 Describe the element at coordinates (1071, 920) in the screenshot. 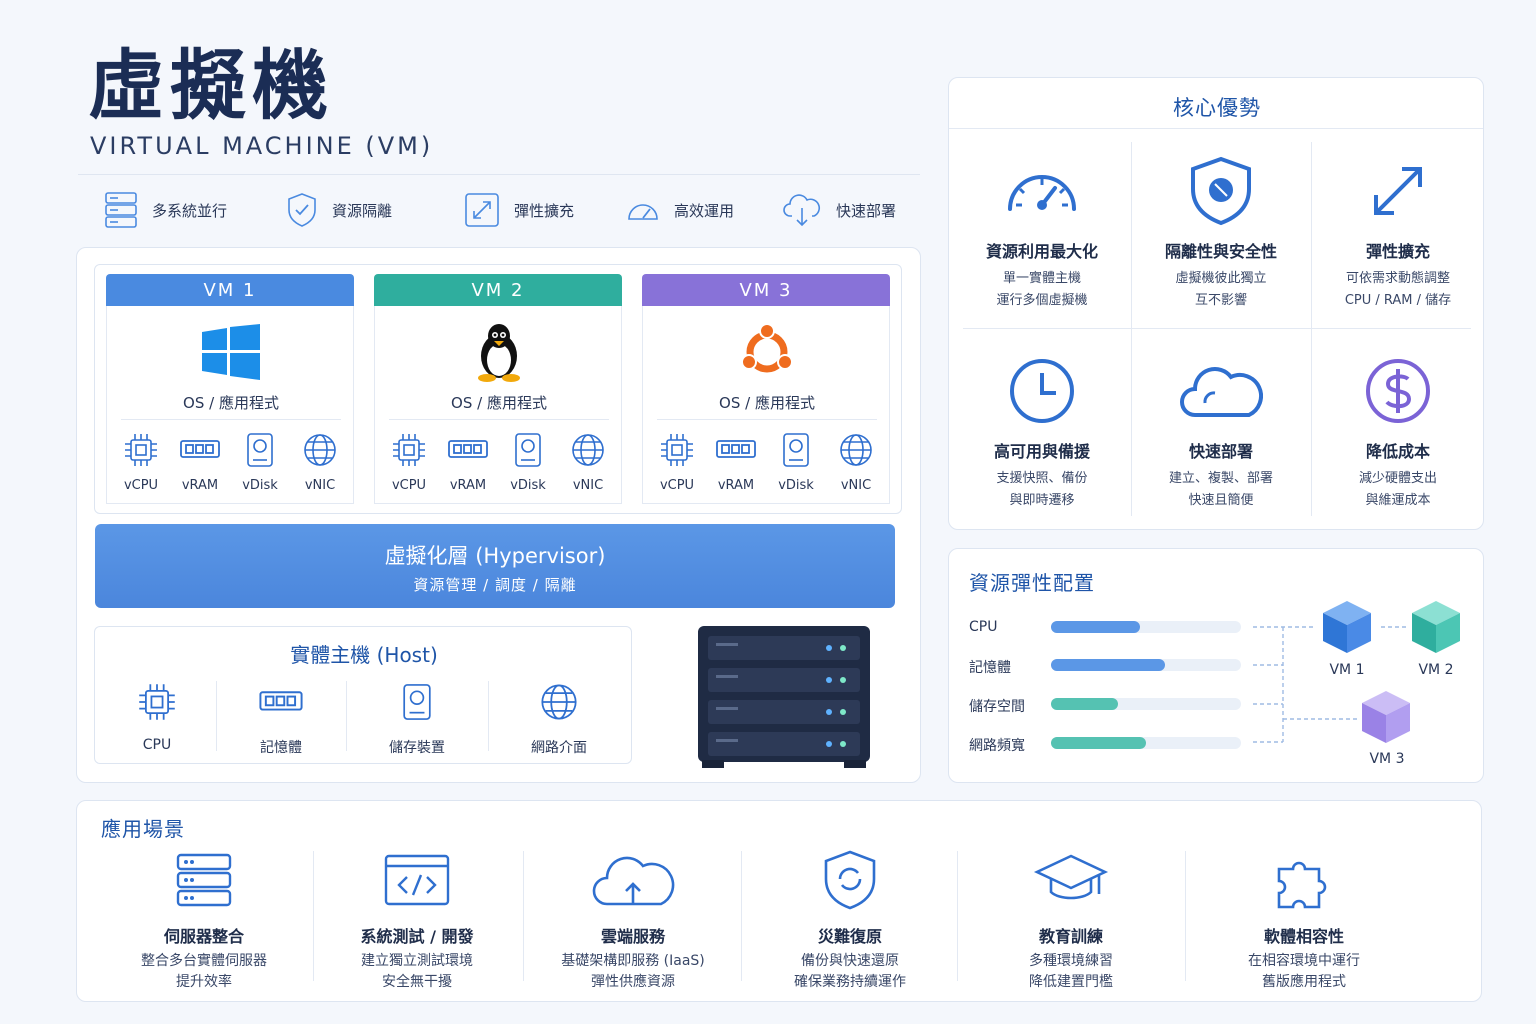

I see `app-education: 教育訓練 多種環境練習 降低建置門檻` at that location.